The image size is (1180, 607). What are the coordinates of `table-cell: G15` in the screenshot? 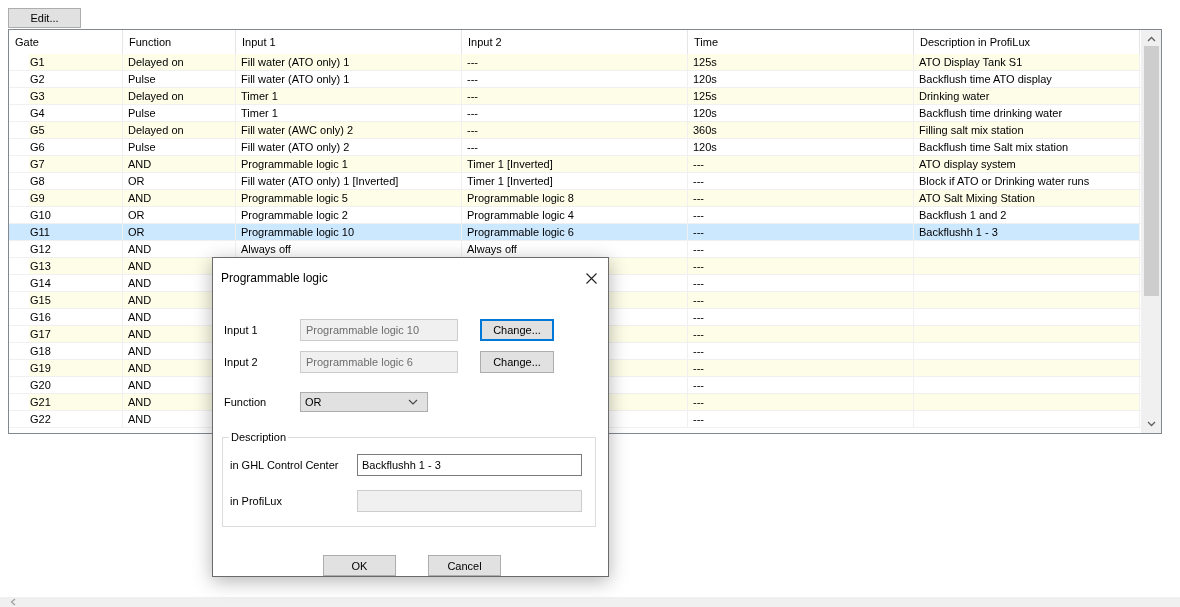 It's located at (40, 300).